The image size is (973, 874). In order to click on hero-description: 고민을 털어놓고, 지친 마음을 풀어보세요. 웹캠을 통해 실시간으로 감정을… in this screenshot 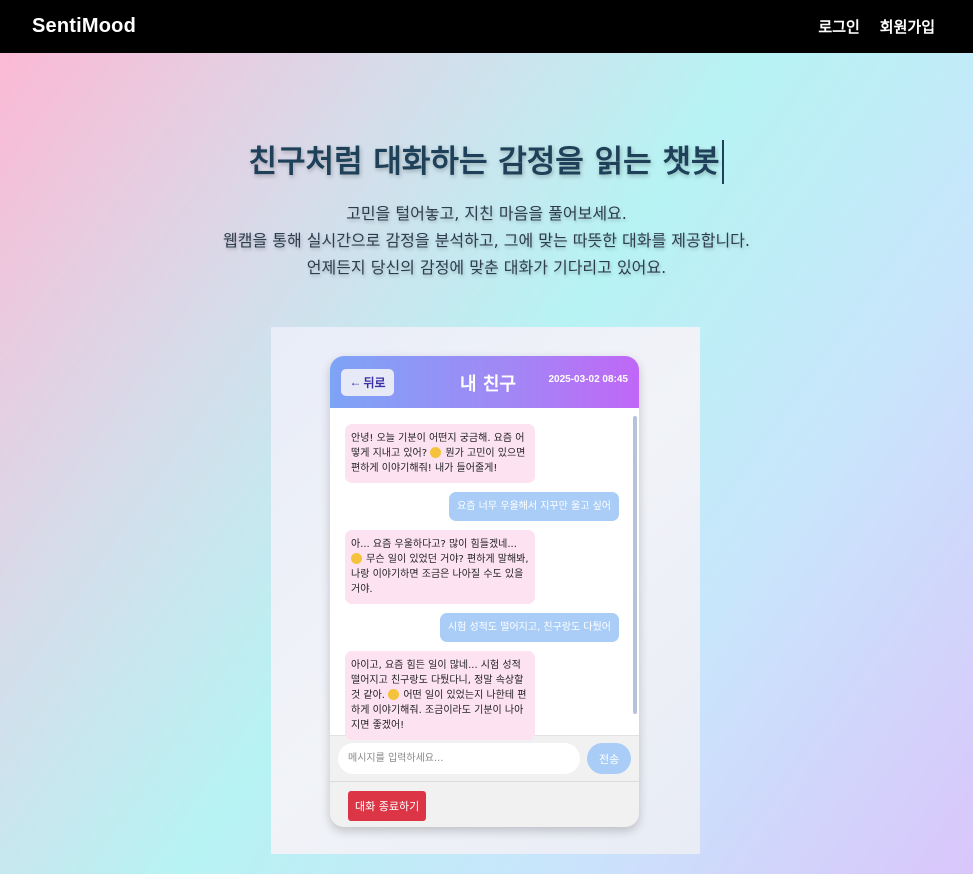, I will do `click(486, 240)`.